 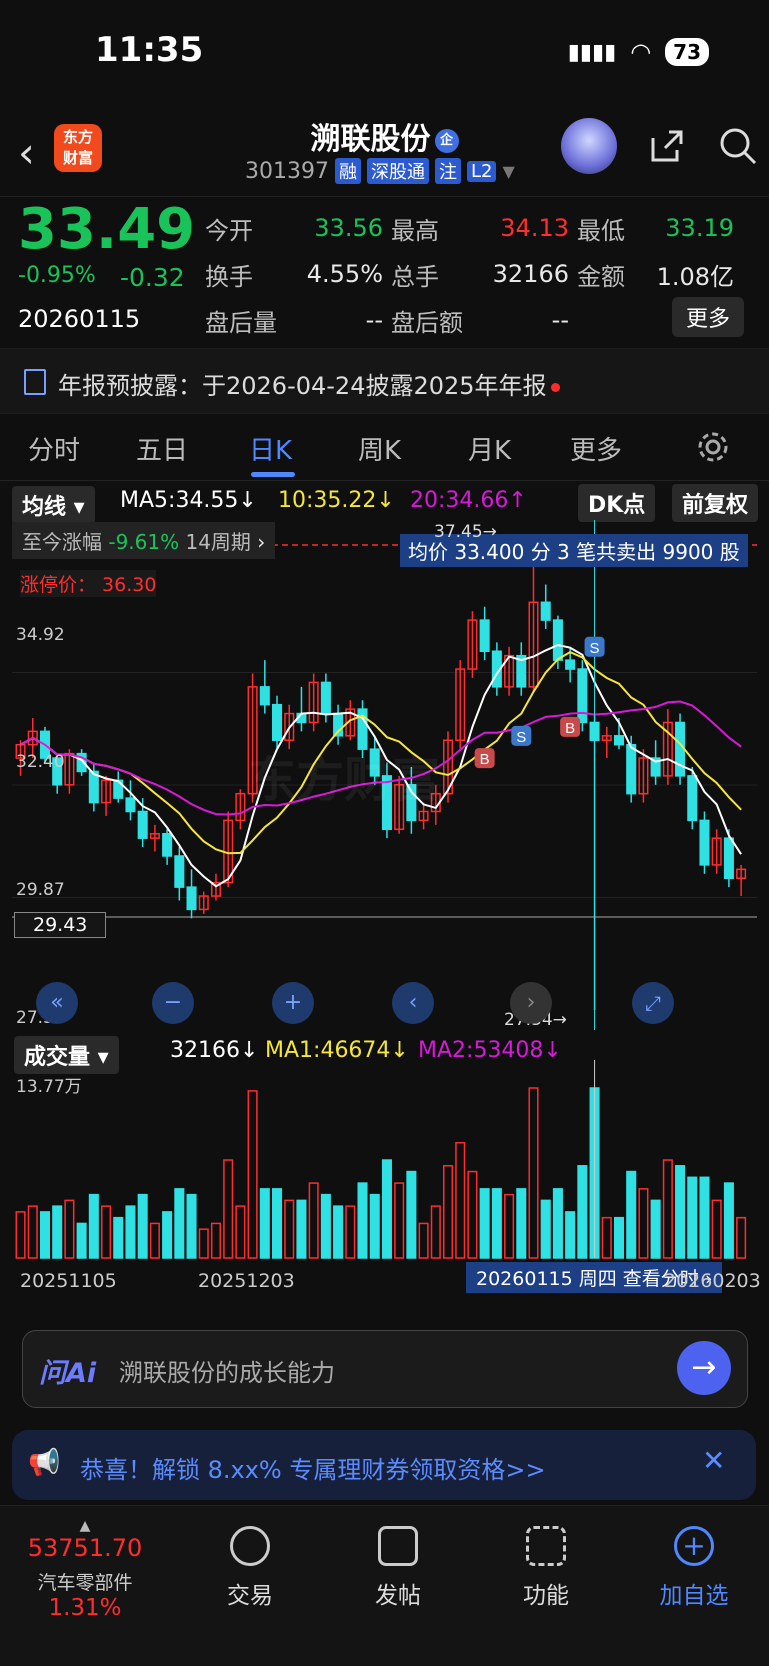 I want to click on tag-margin: 融, so click(x=347, y=171).